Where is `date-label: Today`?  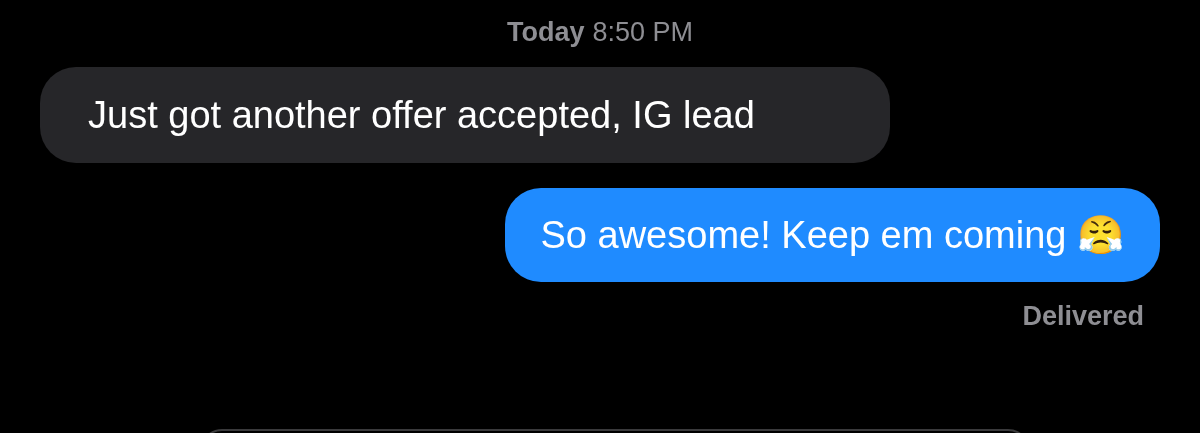 date-label: Today is located at coordinates (545, 32).